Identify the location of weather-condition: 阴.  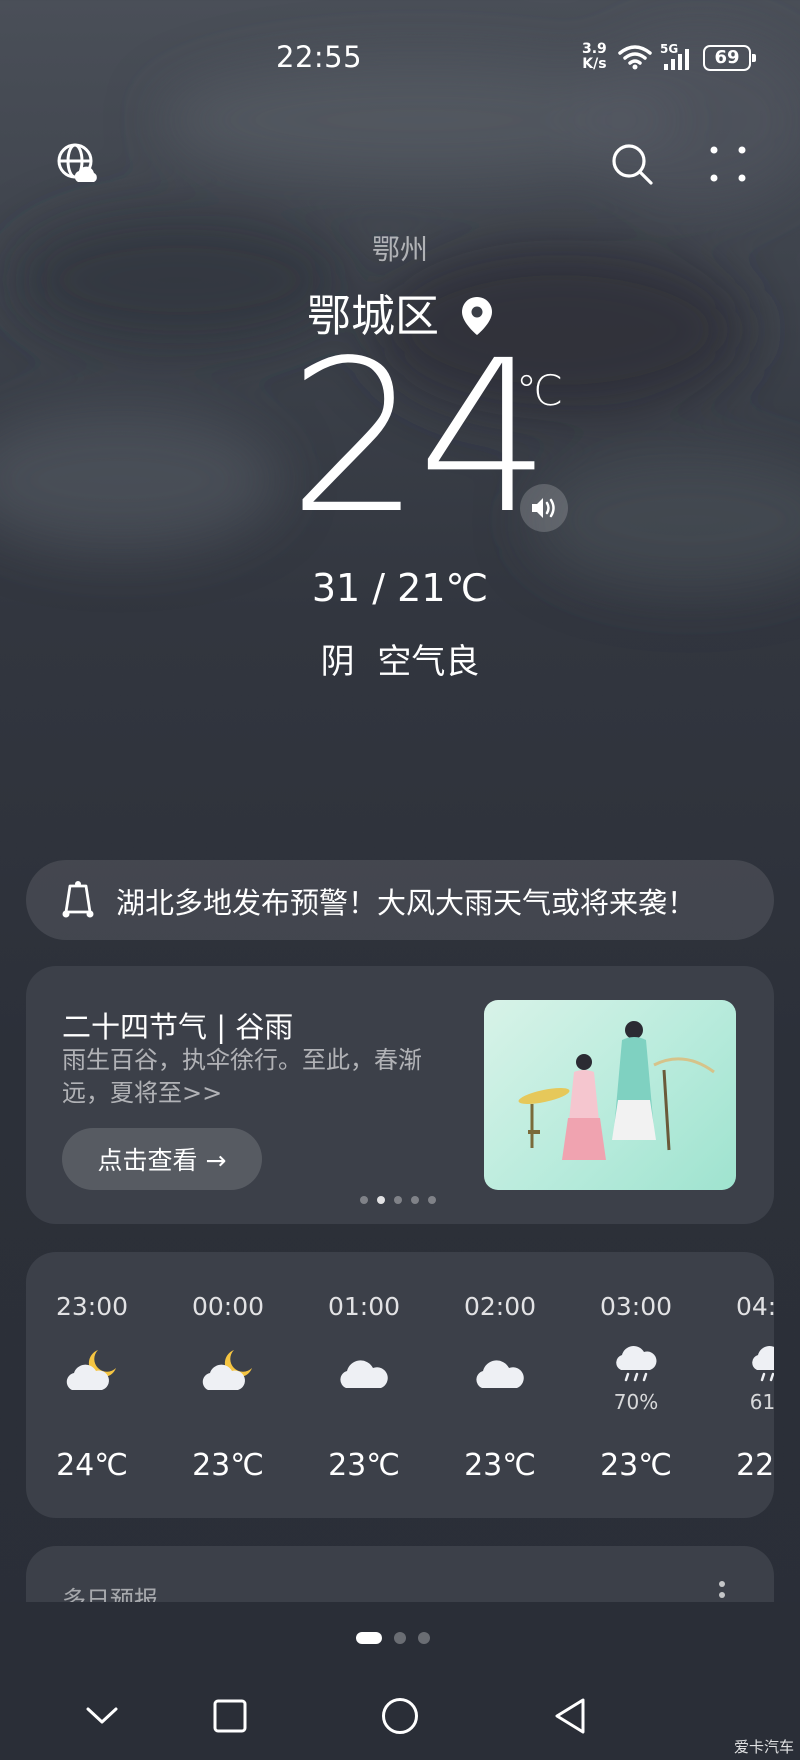
(337, 662).